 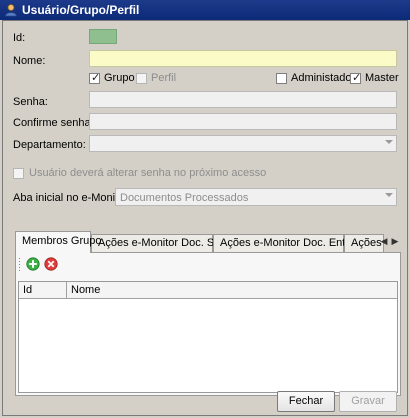 I want to click on window-title: Usuário/Grupo/Perfil, so click(x=81, y=10).